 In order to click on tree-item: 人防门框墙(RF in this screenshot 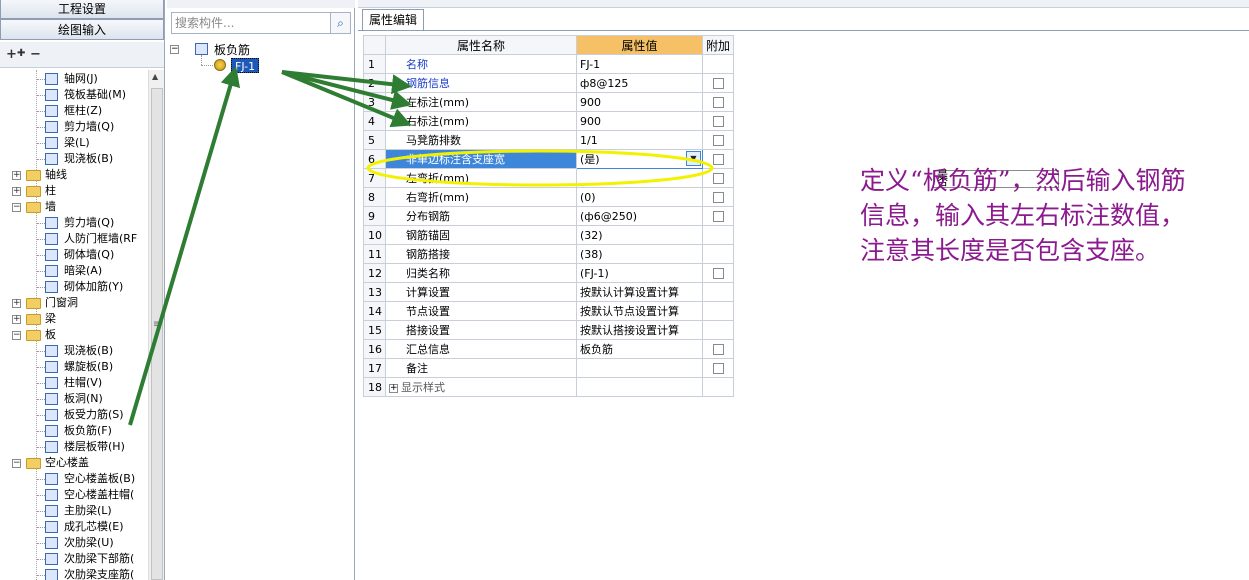, I will do `click(74, 239)`.